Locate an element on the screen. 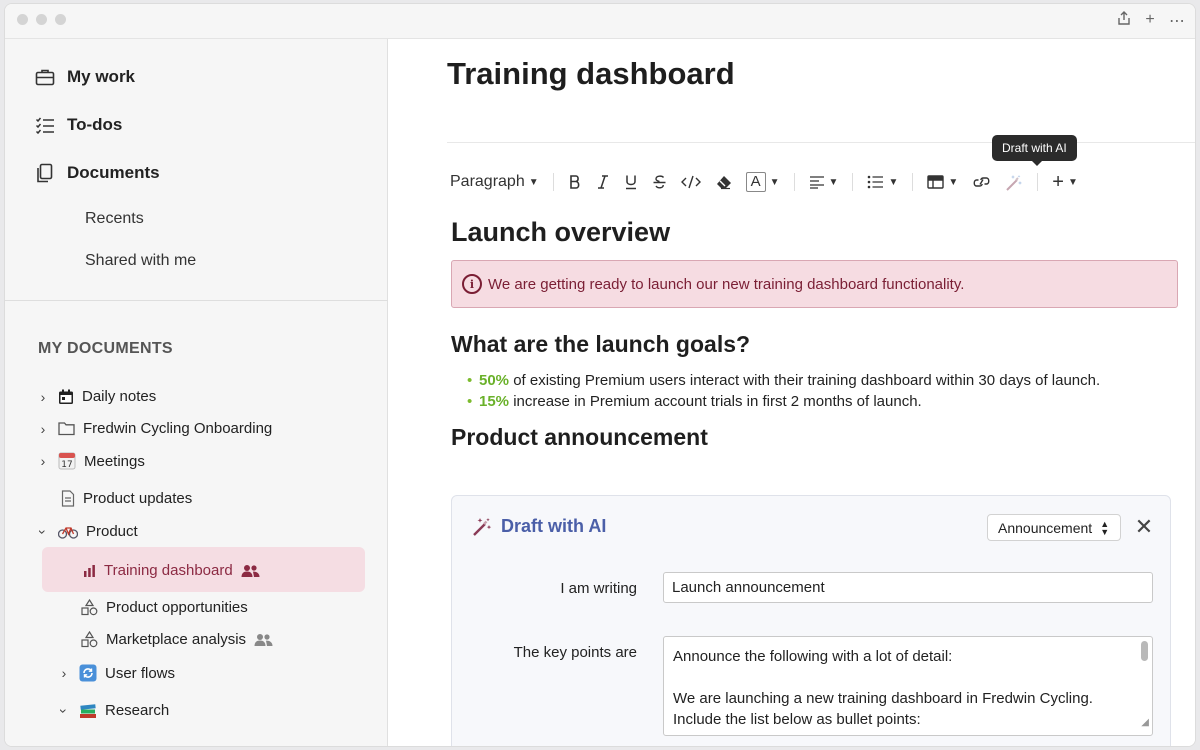 Image resolution: width=1200 pixels, height=750 pixels. paragraph-style-dropdown: Paragraph ▼ is located at coordinates (494, 182).